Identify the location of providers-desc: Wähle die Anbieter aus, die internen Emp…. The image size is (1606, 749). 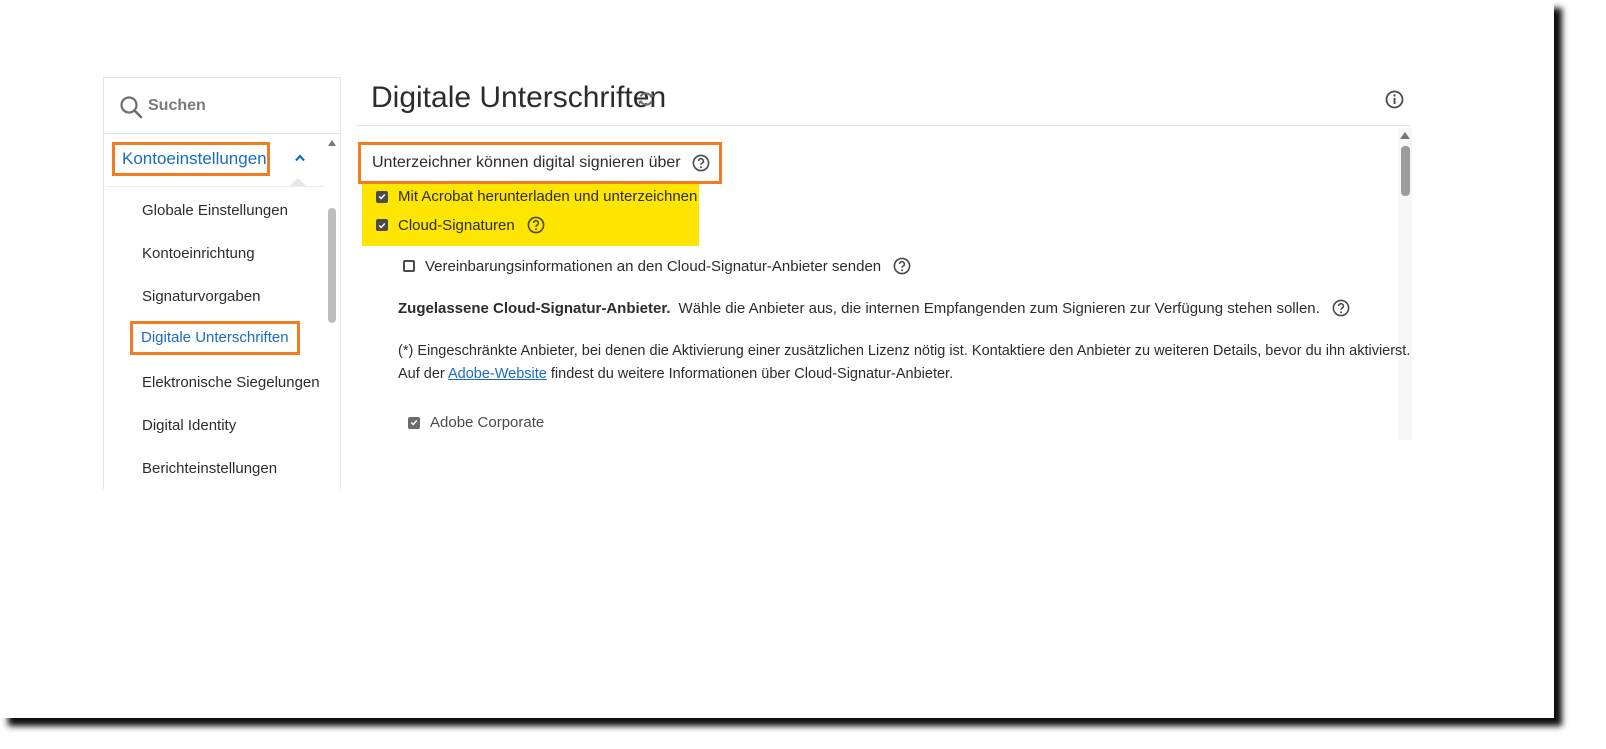
(999, 308).